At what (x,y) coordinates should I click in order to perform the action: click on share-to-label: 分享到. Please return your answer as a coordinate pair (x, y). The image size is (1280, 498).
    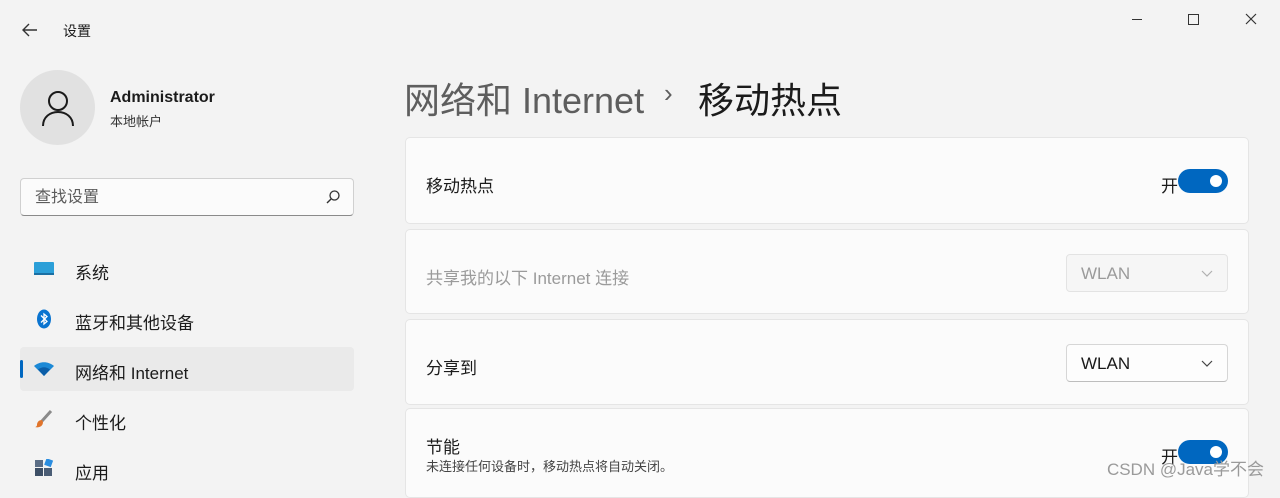
    Looking at the image, I should click on (451, 368).